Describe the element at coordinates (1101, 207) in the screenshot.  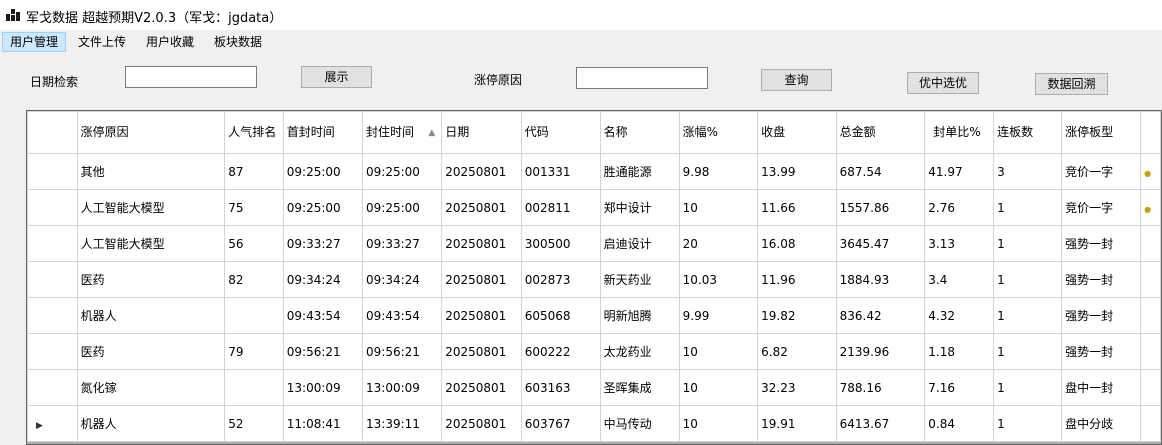
I see `cell-board-type: 竞价一字` at that location.